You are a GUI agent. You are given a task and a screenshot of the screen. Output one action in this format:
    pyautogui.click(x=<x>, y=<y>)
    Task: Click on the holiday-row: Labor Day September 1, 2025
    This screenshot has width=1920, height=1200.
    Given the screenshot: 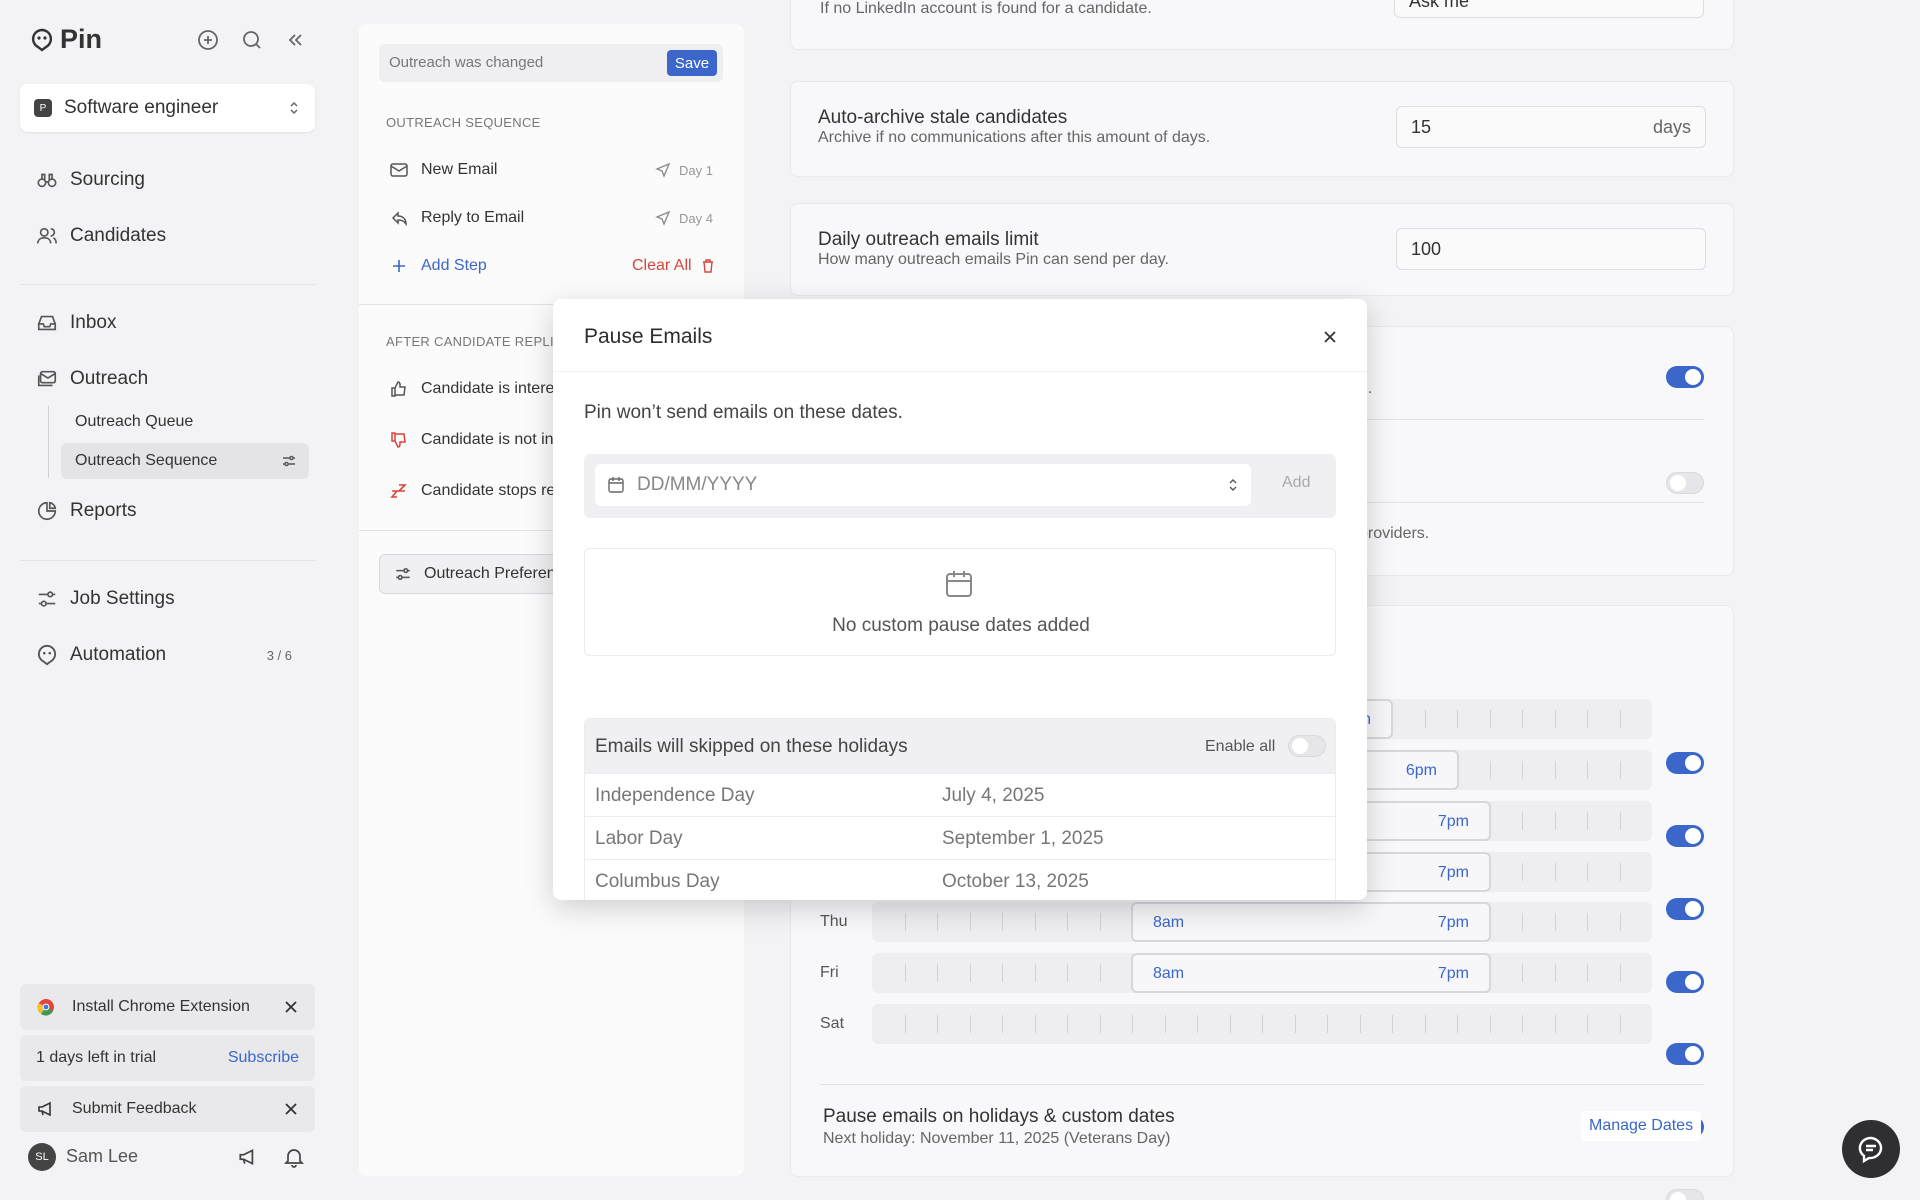 What is the action you would take?
    pyautogui.click(x=960, y=837)
    